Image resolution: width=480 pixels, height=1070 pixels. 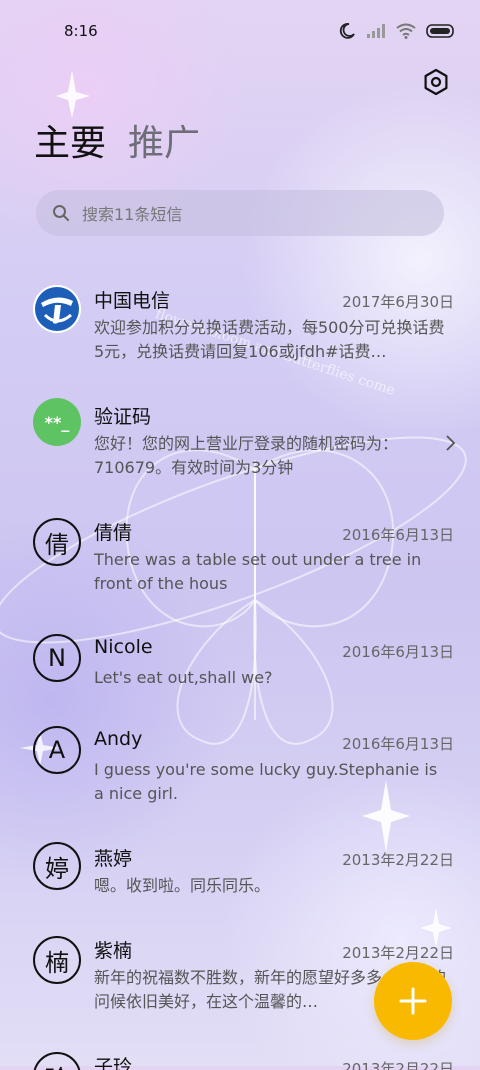 I want to click on contact-avatar: 婷, so click(x=57, y=866).